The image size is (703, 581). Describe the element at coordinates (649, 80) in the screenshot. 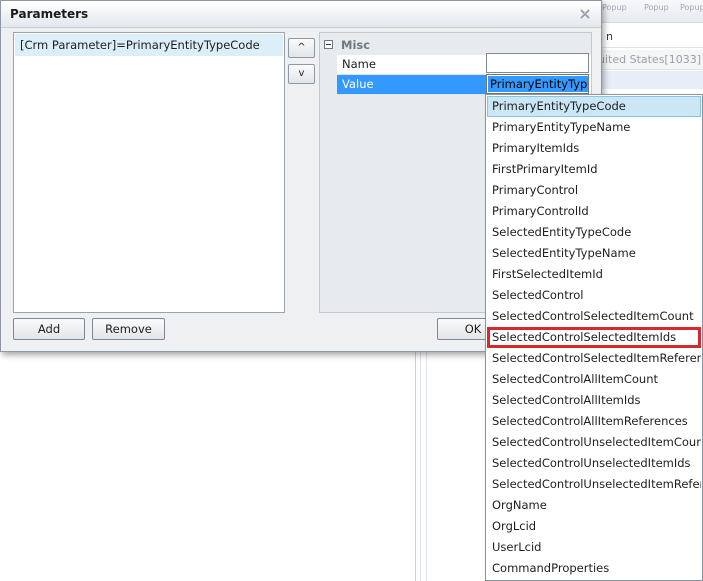

I see `background-selected-row` at that location.